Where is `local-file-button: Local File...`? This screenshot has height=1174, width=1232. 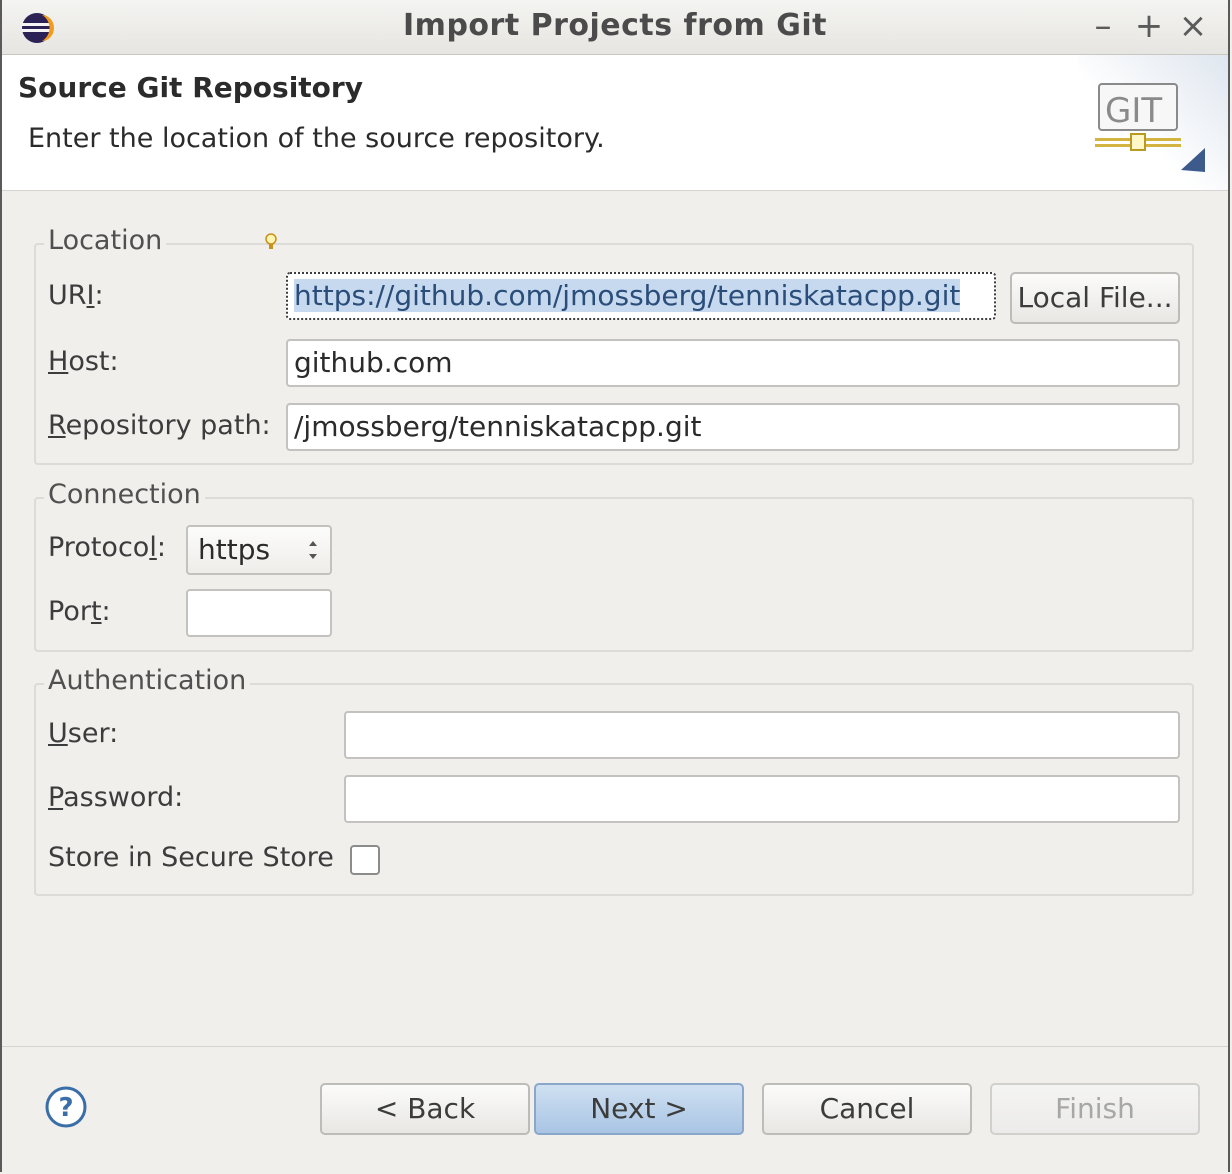 local-file-button: Local File... is located at coordinates (1095, 298).